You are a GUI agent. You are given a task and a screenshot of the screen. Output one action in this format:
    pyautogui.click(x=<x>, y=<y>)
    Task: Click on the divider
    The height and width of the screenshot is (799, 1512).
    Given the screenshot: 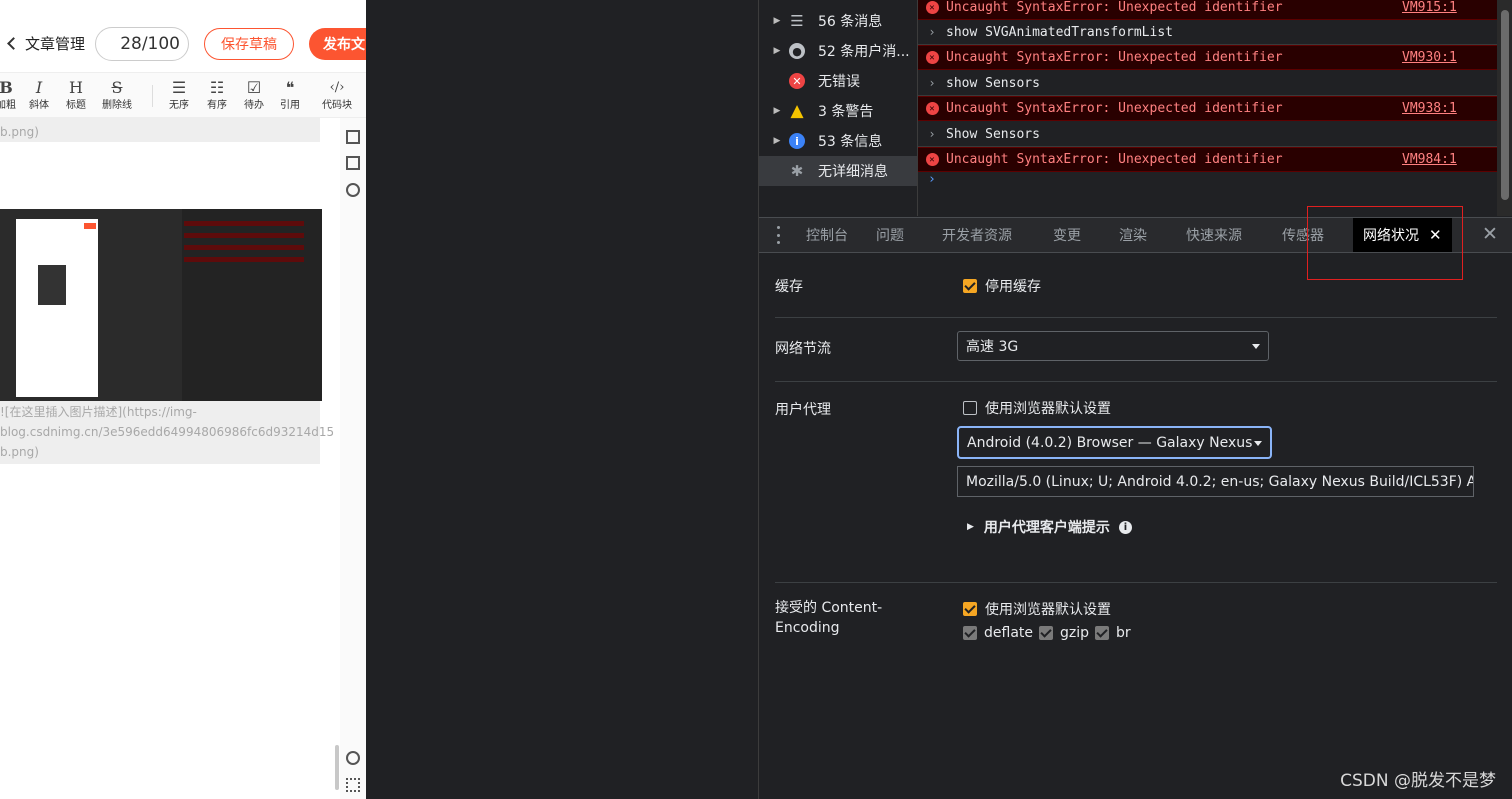 What is the action you would take?
    pyautogui.click(x=1136, y=317)
    